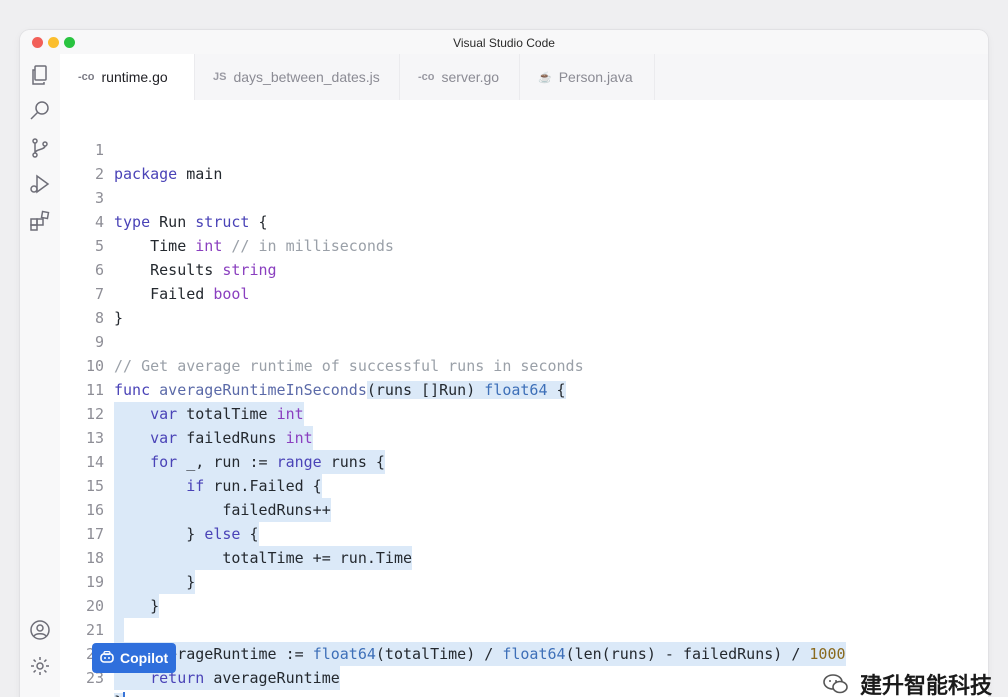 The image size is (1008, 697). I want to click on copilot-icon, so click(107, 658).